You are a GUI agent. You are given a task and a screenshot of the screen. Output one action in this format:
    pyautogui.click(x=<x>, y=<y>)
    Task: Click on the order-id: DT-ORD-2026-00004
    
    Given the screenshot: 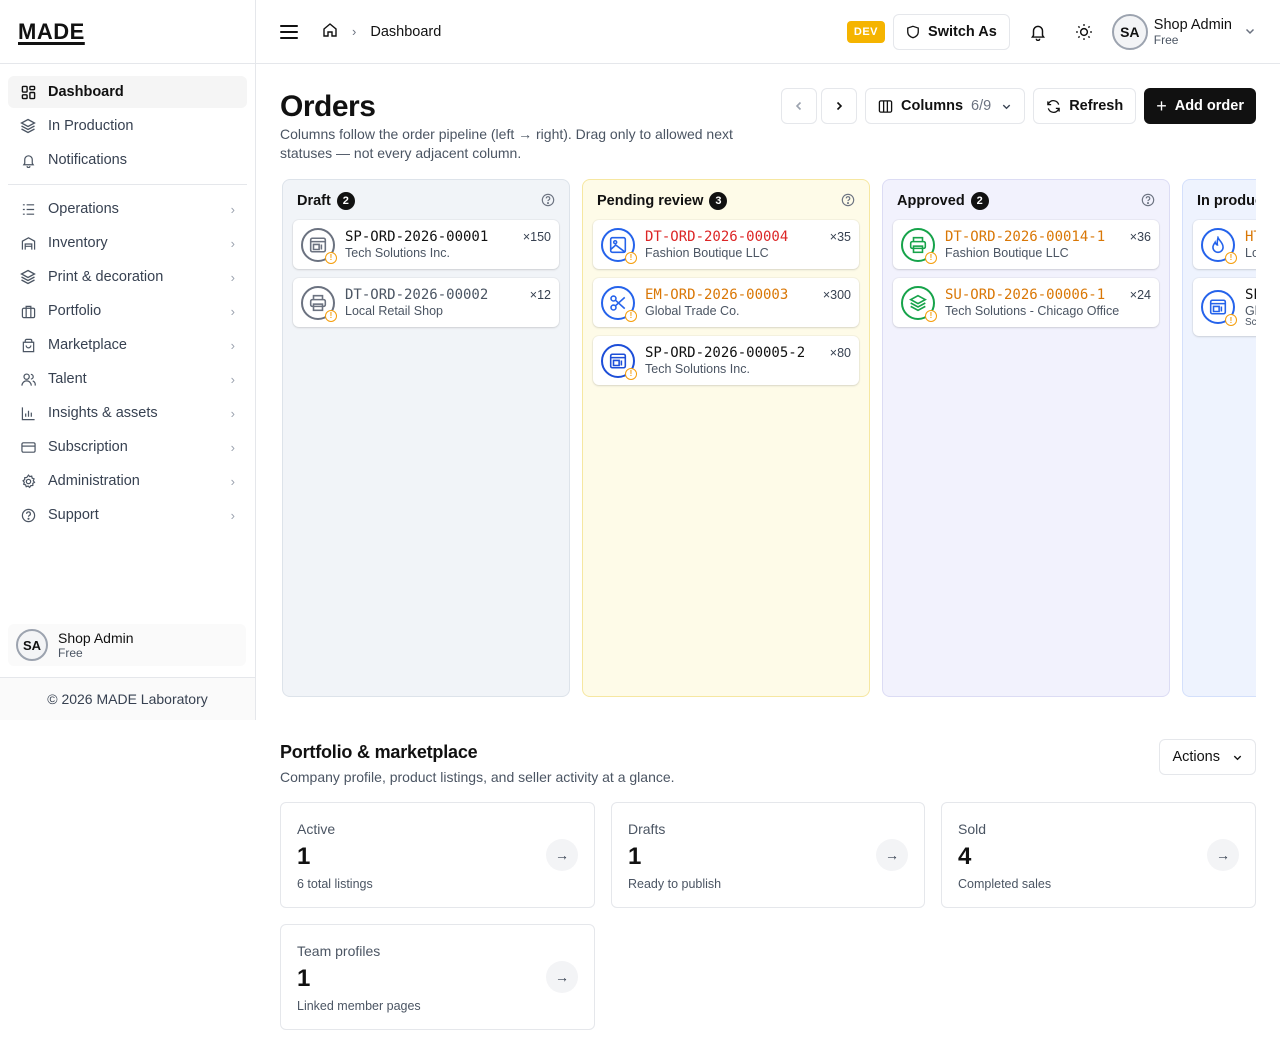 What is the action you would take?
    pyautogui.click(x=717, y=237)
    